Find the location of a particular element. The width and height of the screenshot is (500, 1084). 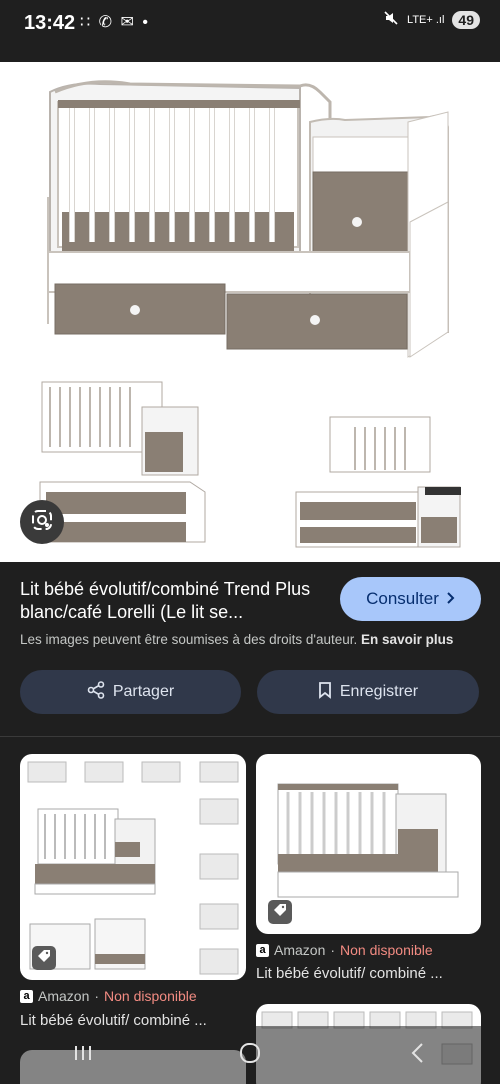

signal-icon: LTE+ .ıl is located at coordinates (426, 19).